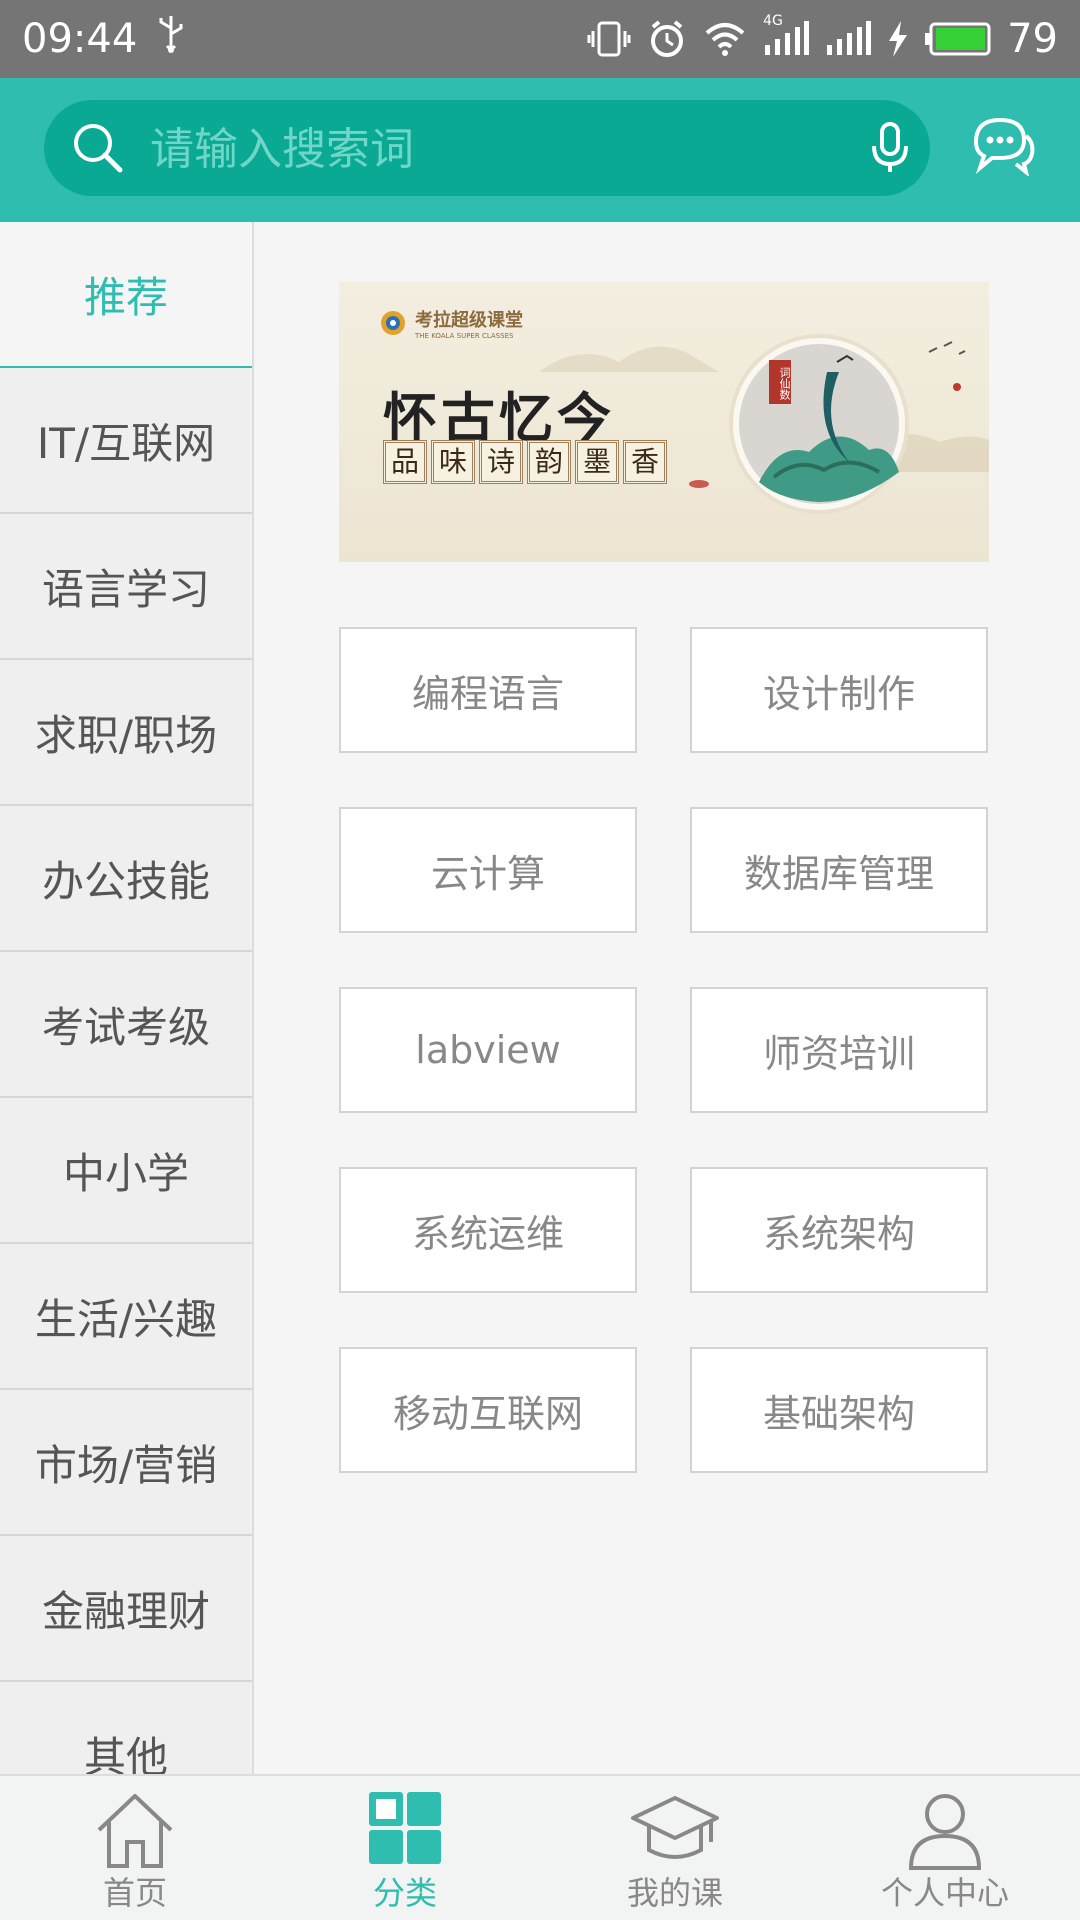  I want to click on banner-ink-painting, so click(824, 429).